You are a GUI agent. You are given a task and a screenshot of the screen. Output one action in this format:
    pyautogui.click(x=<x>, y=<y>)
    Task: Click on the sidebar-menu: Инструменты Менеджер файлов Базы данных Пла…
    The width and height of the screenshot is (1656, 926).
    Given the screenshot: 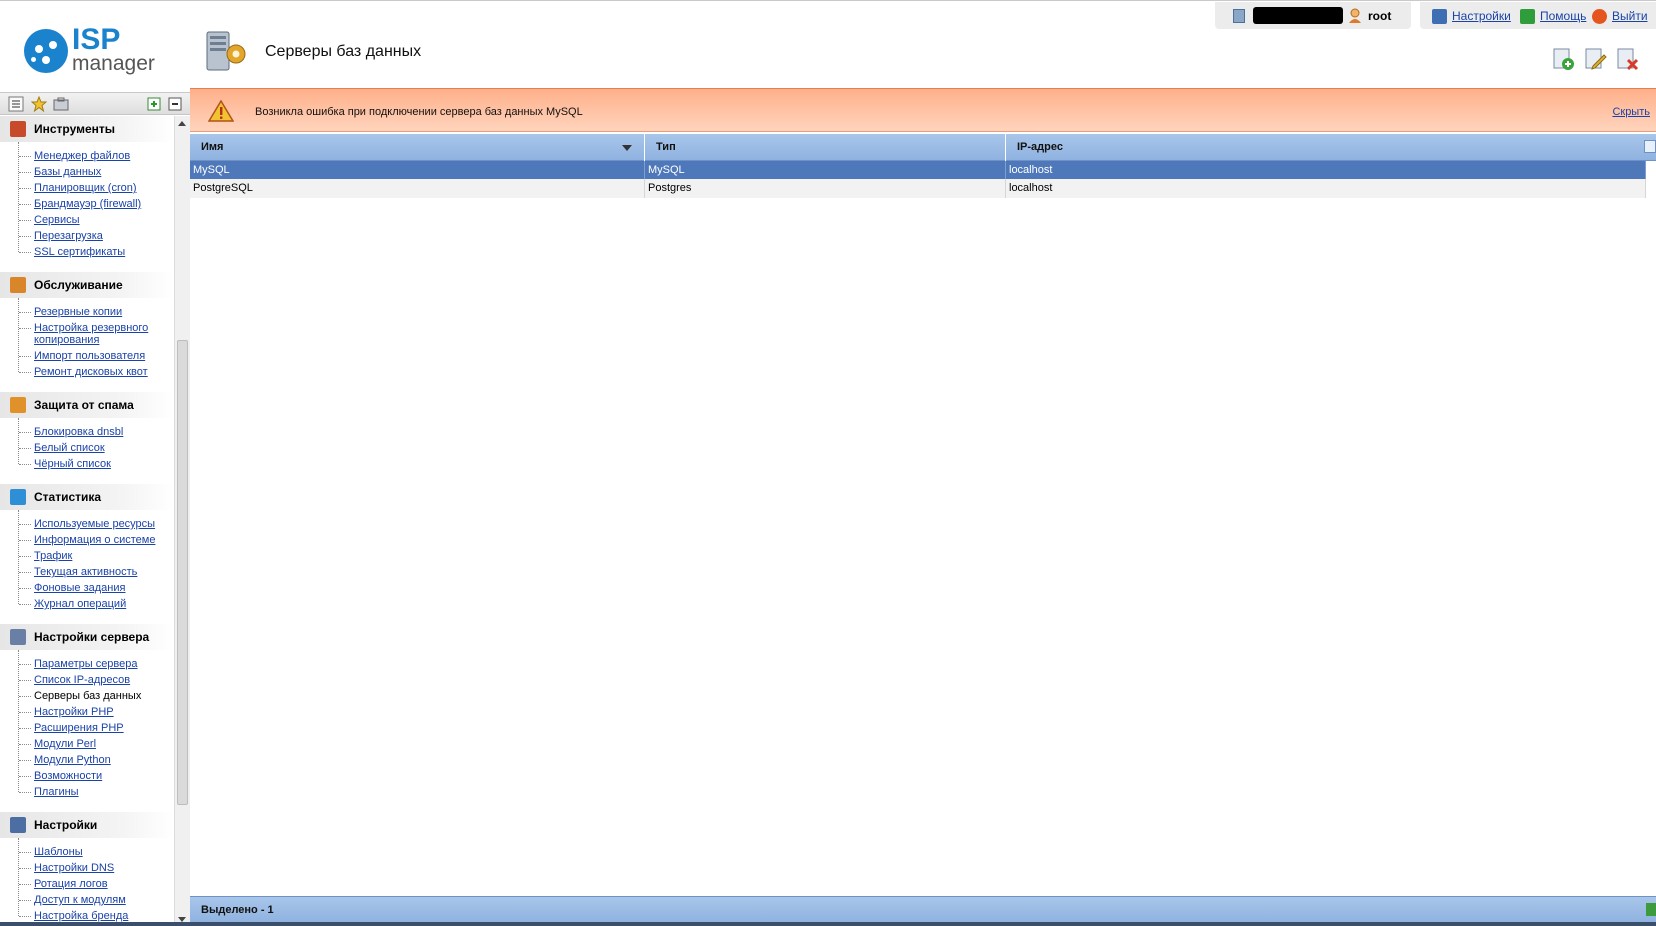 What is the action you would take?
    pyautogui.click(x=87, y=521)
    